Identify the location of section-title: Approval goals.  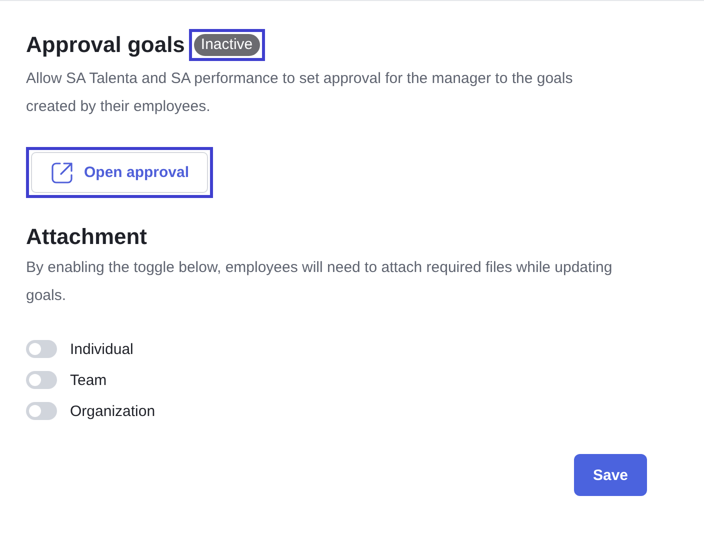
(105, 45).